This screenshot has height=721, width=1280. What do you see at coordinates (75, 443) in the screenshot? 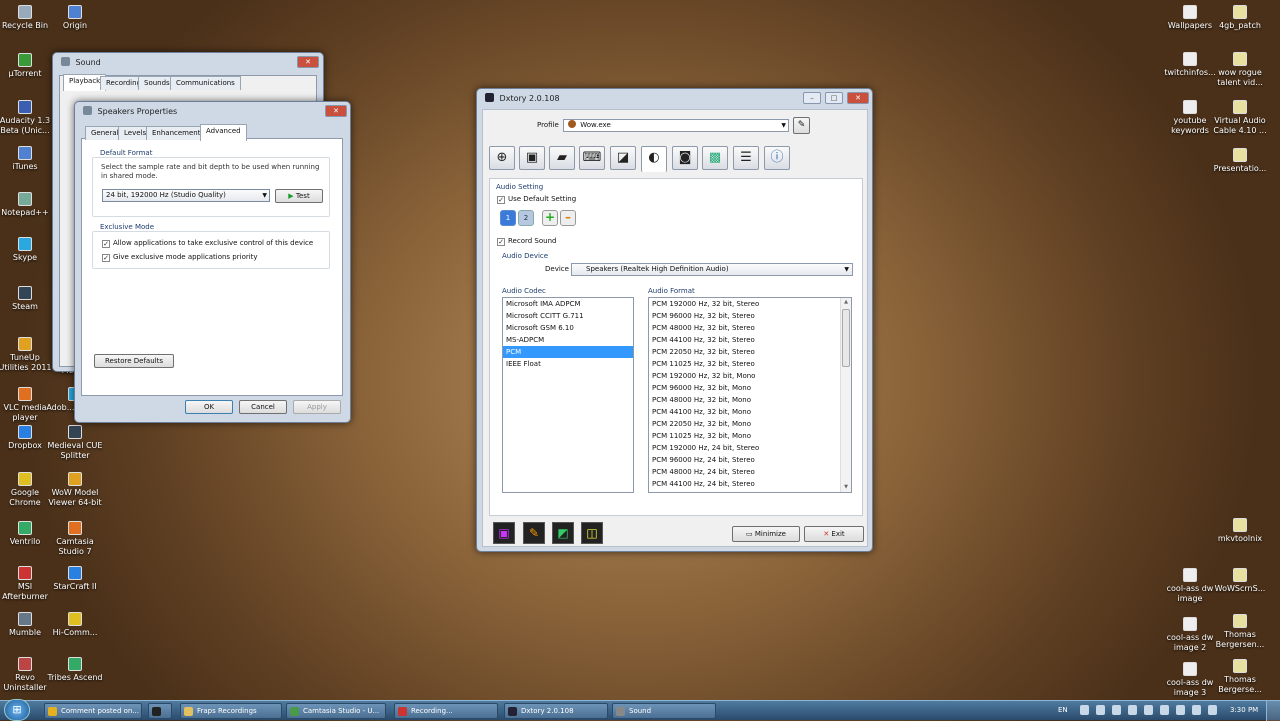
I see `desktop-left2-icon-3: Medieval CUE Splitter` at bounding box center [75, 443].